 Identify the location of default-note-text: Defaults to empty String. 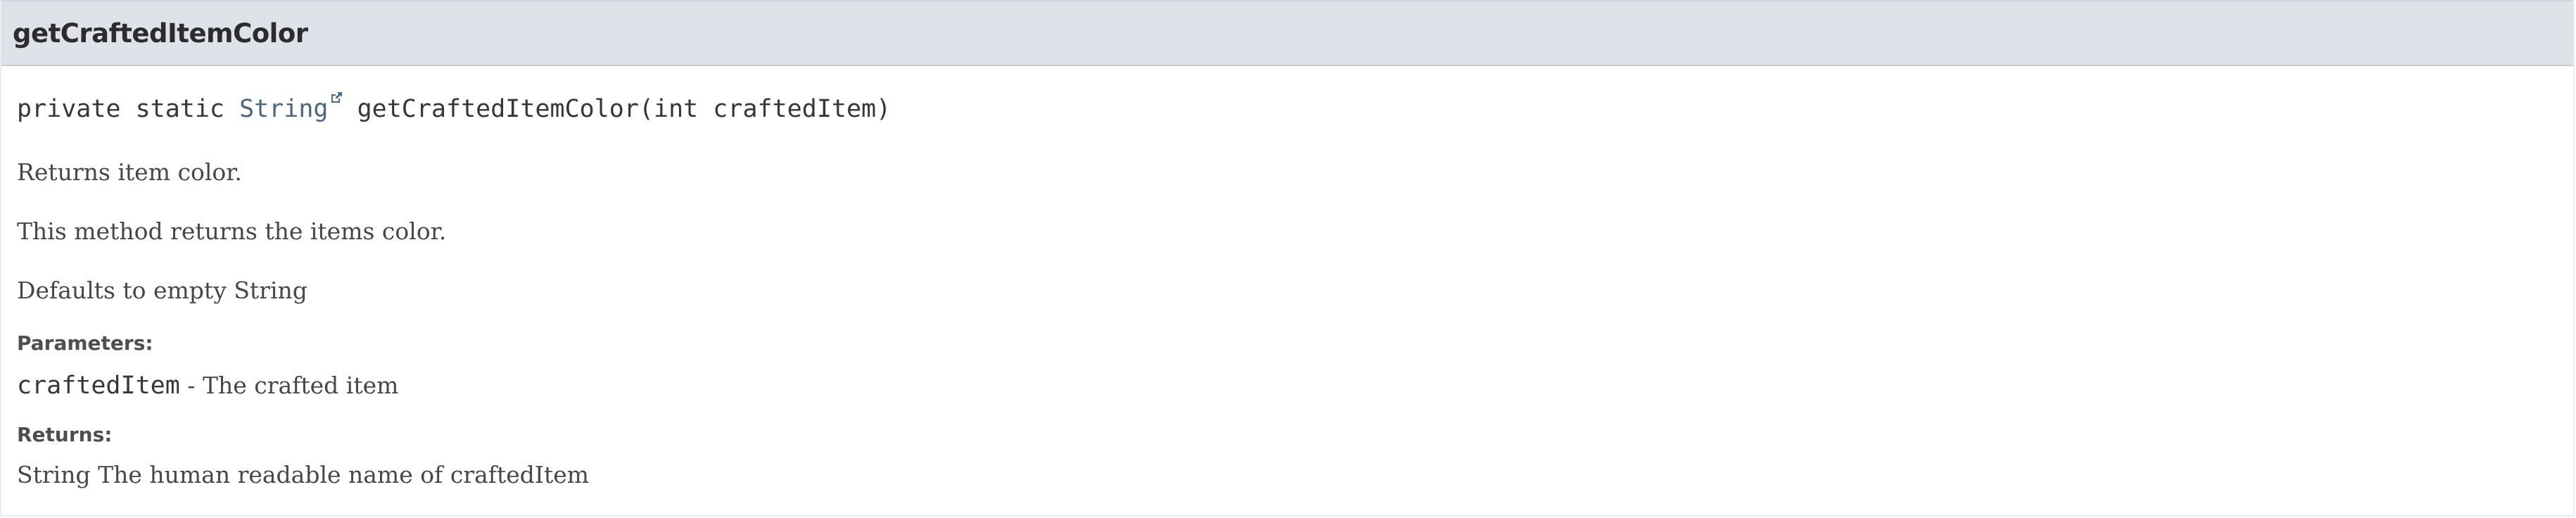
(162, 290).